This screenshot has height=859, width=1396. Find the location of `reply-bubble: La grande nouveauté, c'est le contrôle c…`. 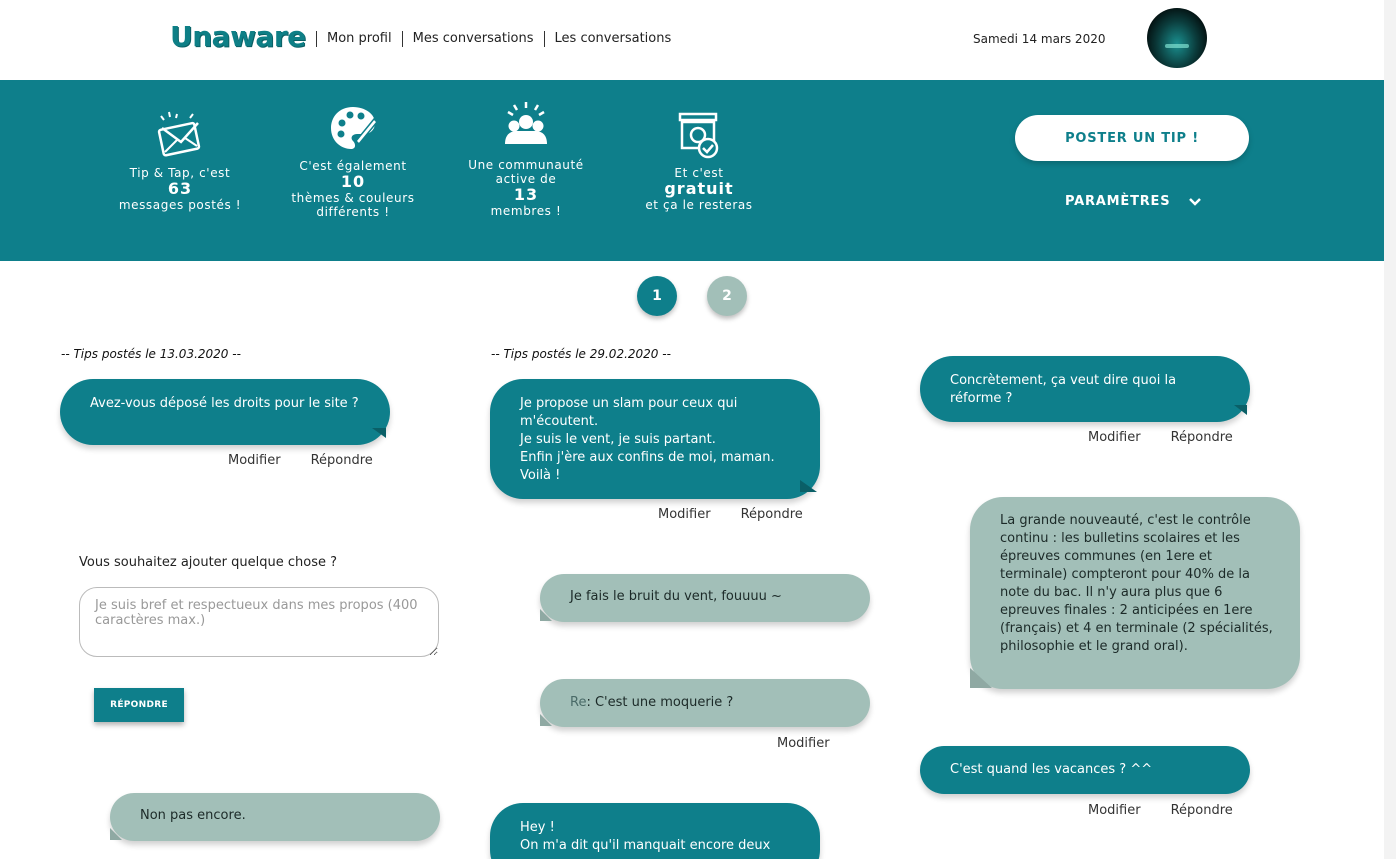

reply-bubble: La grande nouveauté, c'est le contrôle c… is located at coordinates (1135, 593).